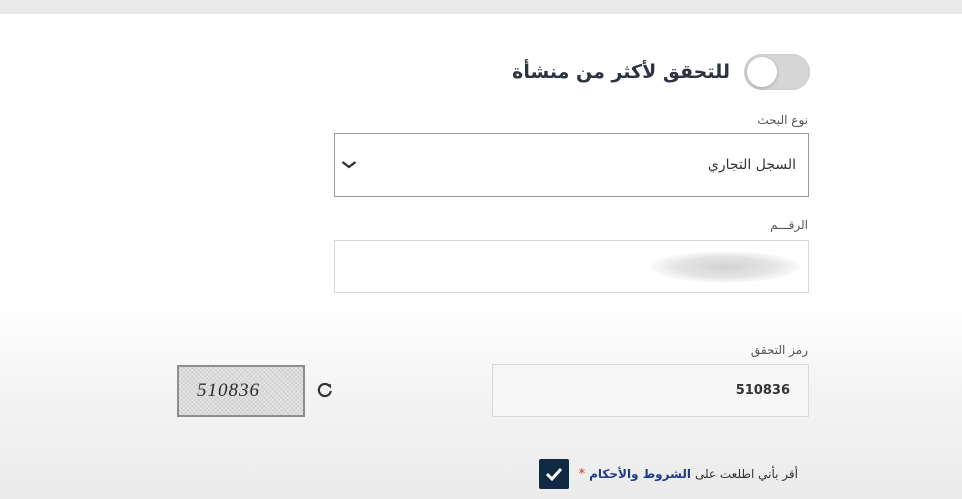 This screenshot has height=499, width=962. I want to click on search-type-value: السجل التجاري, so click(751, 165).